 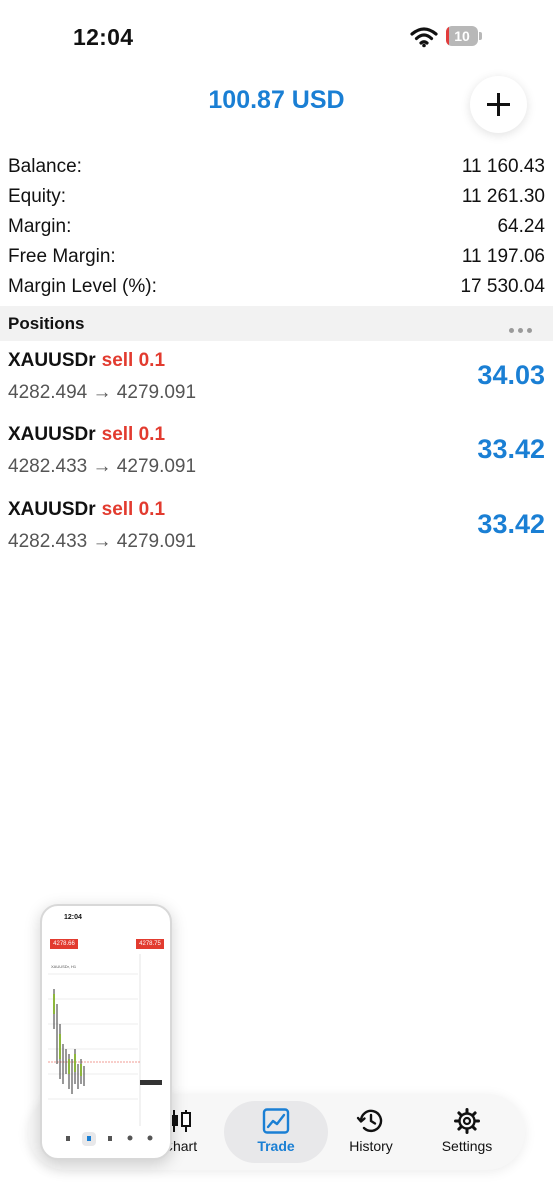 I want to click on summary-label: Balance:, so click(x=45, y=166).